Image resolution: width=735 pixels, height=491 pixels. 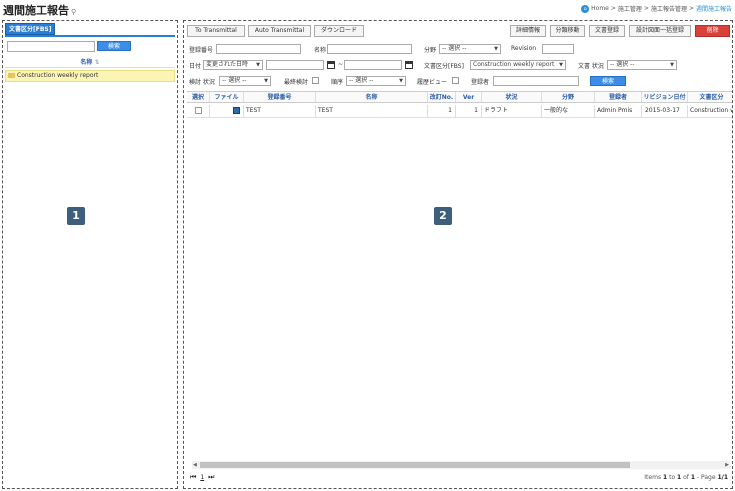 I want to click on horizontal-scrollbar: ◀ ▶, so click(x=461, y=465).